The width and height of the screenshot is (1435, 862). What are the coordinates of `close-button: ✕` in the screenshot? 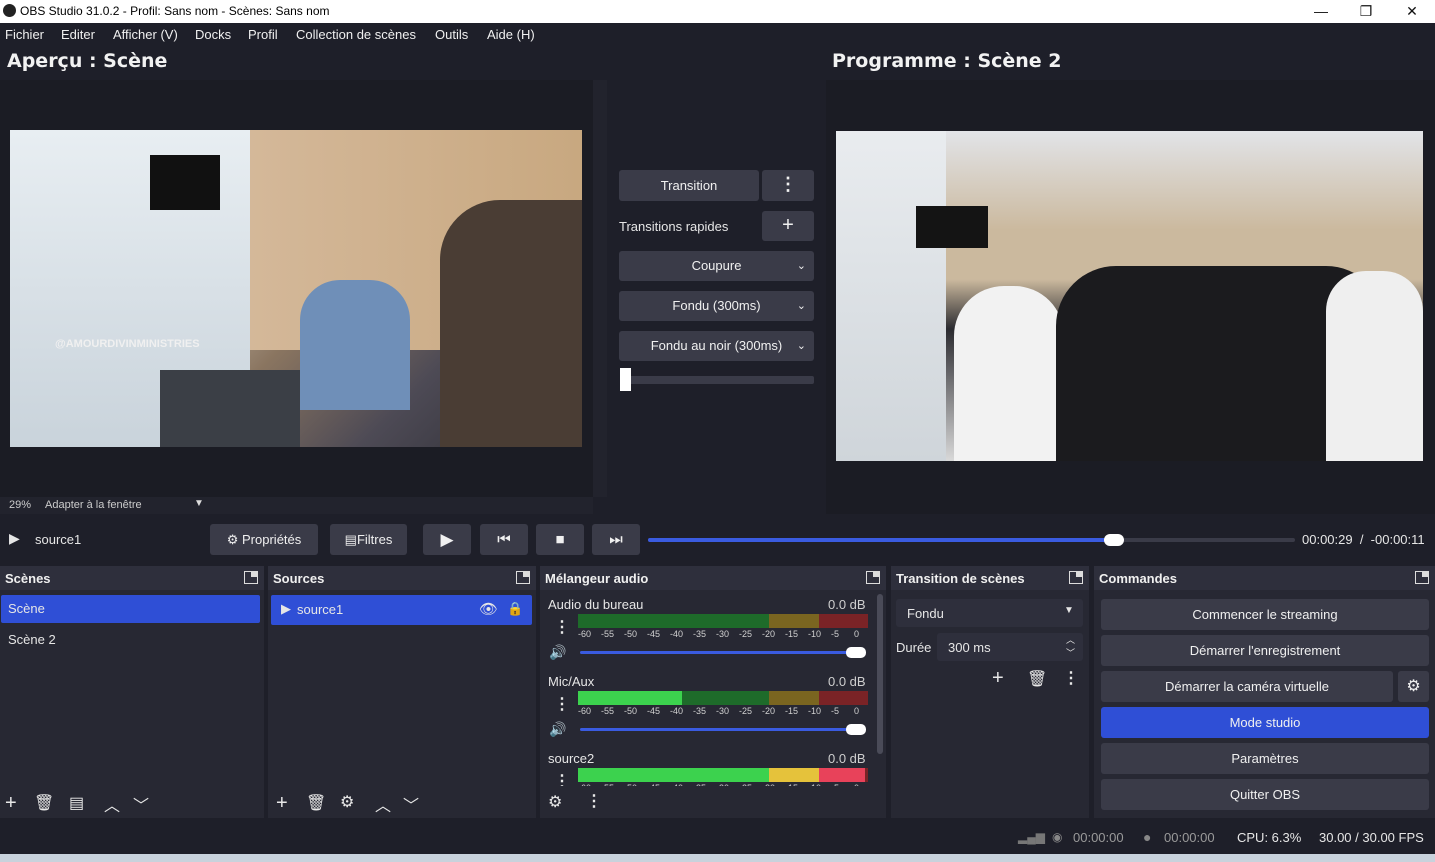 It's located at (1412, 11).